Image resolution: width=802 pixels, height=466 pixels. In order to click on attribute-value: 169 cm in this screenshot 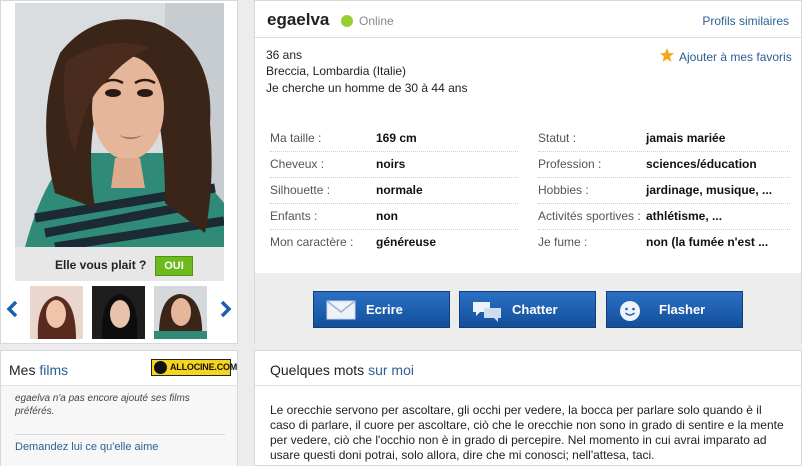, I will do `click(396, 138)`.